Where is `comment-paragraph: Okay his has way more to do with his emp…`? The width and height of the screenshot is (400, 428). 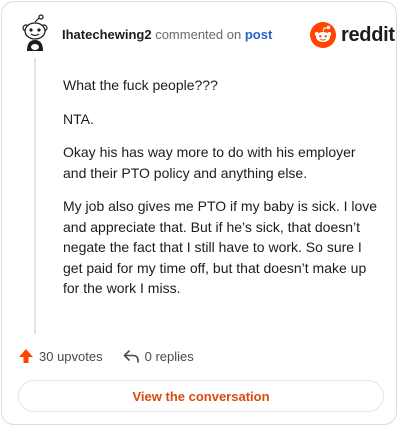 comment-paragraph: Okay his has way more to do with his emp… is located at coordinates (209, 162).